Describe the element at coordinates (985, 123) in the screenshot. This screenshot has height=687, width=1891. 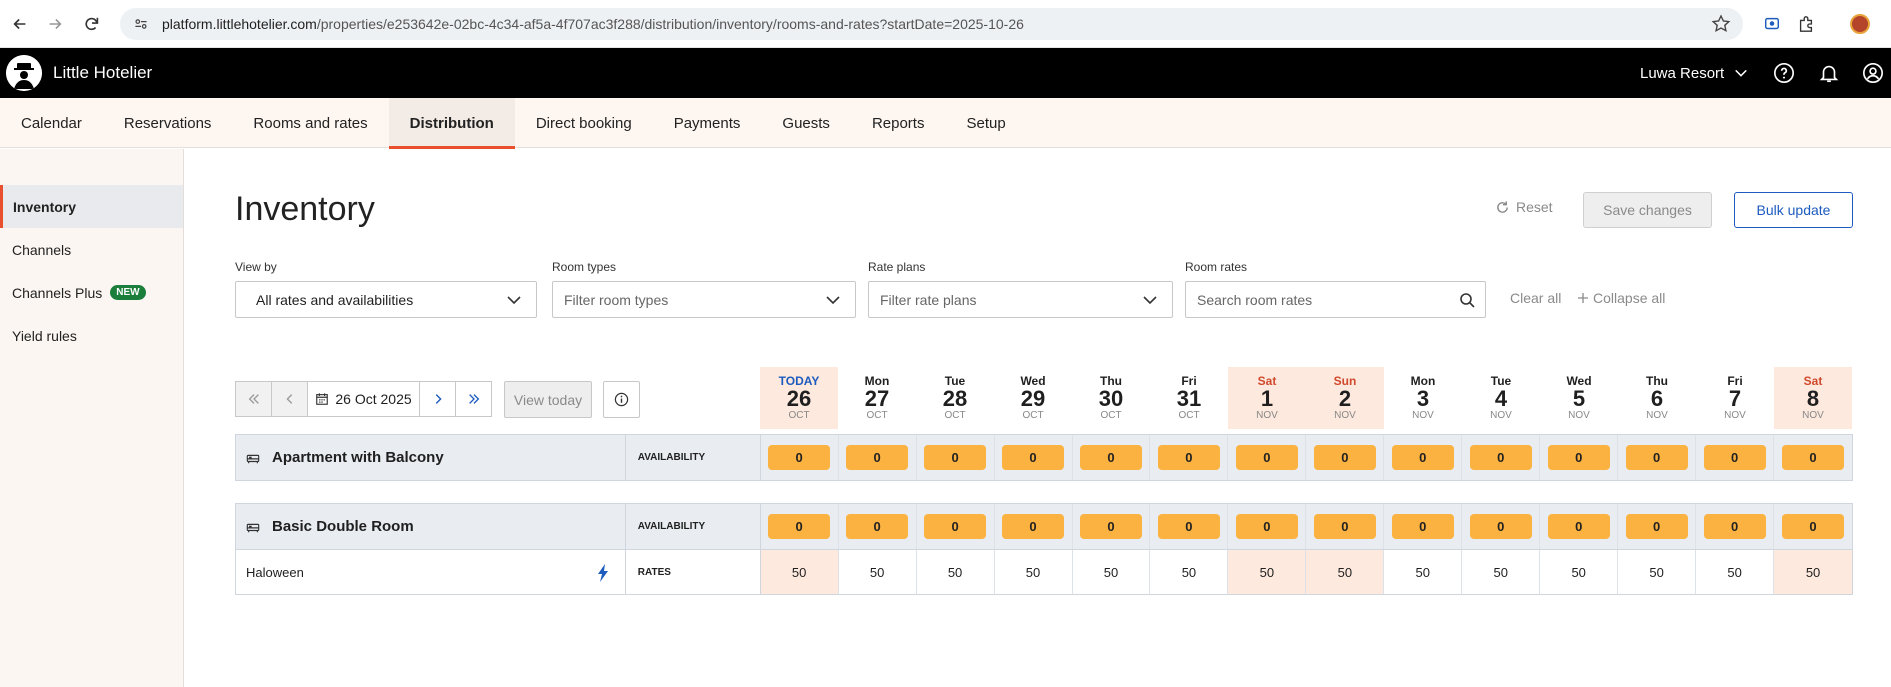
I see `tab-setup: Setup` at that location.